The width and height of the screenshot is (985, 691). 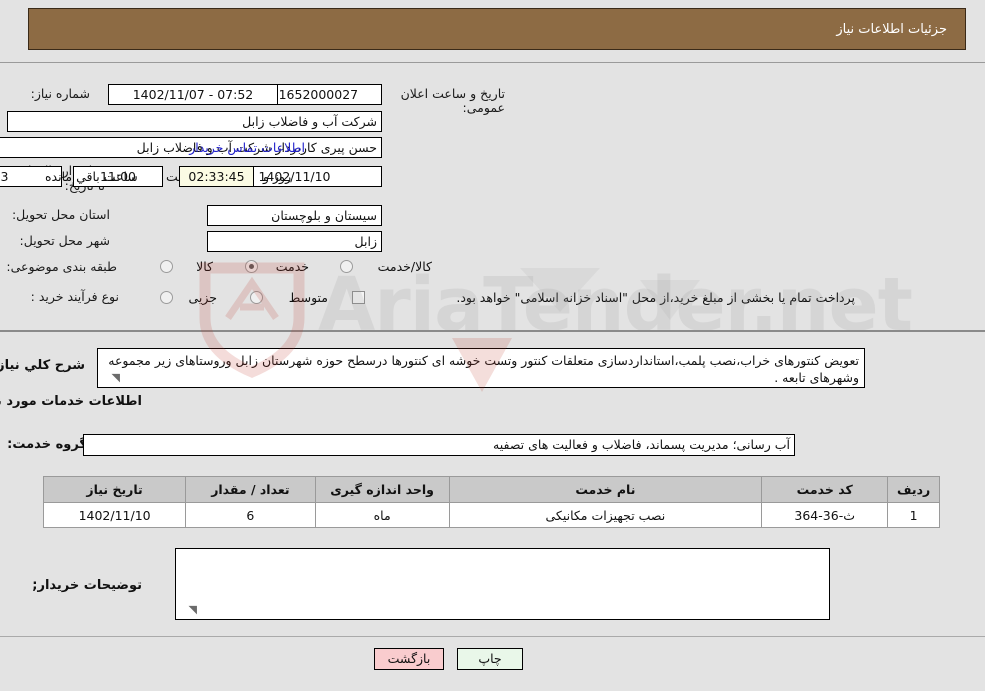 What do you see at coordinates (114, 489) in the screenshot?
I see `th-need-date: تاریخ نیاز` at bounding box center [114, 489].